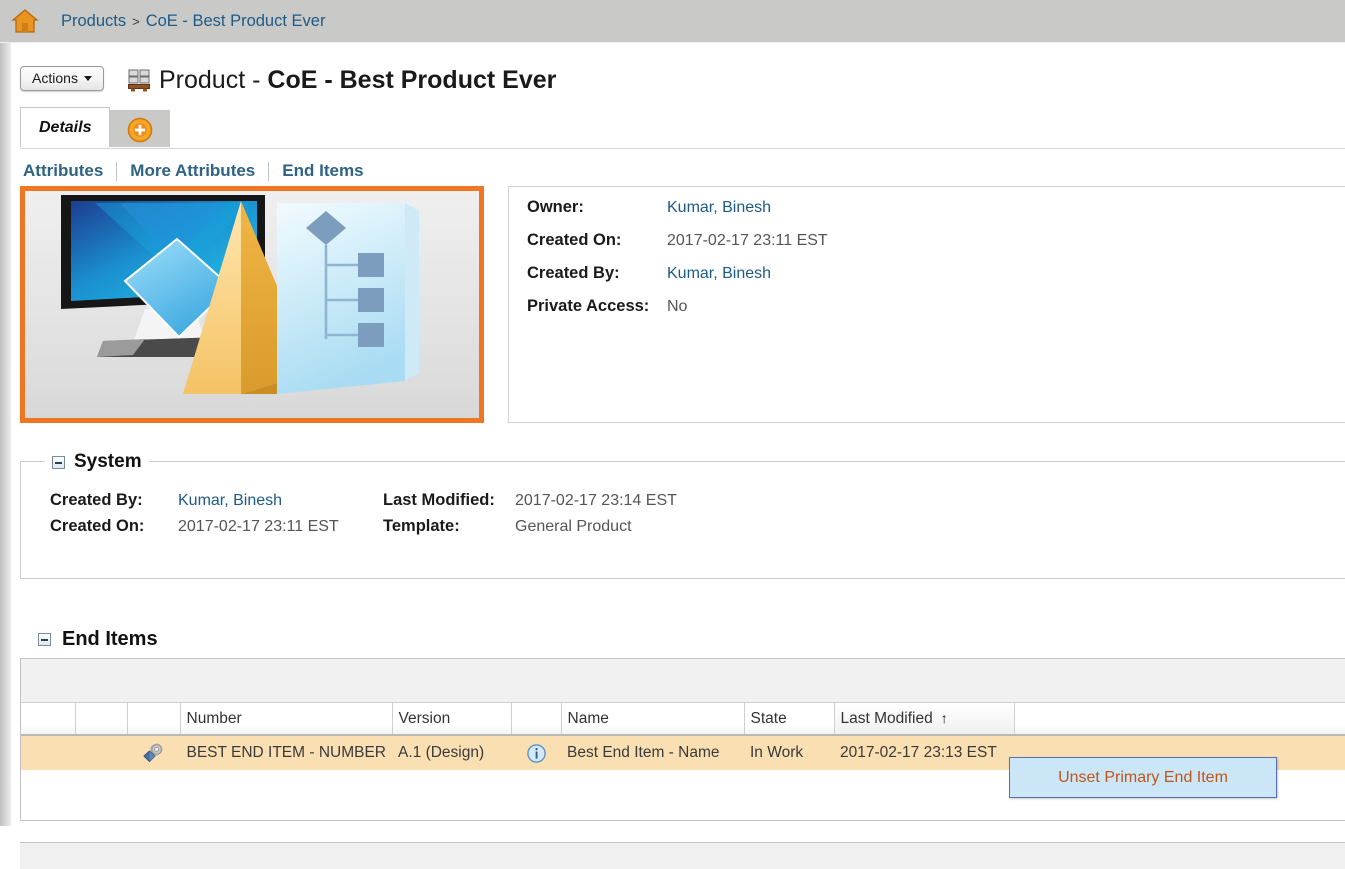  Describe the element at coordinates (682, 148) in the screenshot. I see `tab-strip-underline` at that location.